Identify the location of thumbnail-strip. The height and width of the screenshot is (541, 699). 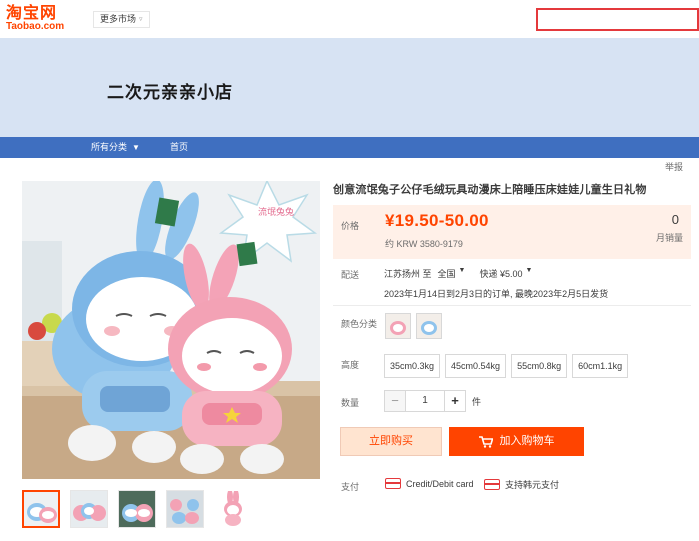
(137, 509).